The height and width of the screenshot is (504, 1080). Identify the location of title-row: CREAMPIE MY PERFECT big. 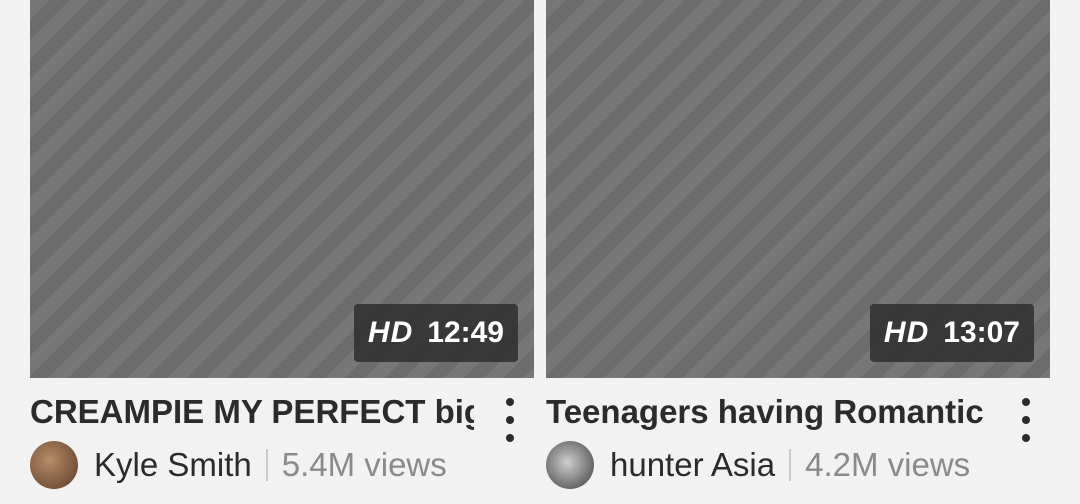
(282, 416).